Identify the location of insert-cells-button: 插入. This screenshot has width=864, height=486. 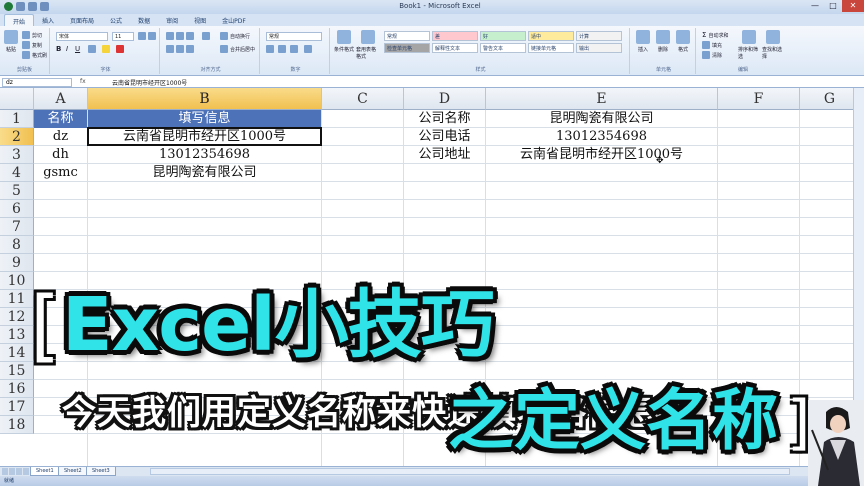
(643, 41).